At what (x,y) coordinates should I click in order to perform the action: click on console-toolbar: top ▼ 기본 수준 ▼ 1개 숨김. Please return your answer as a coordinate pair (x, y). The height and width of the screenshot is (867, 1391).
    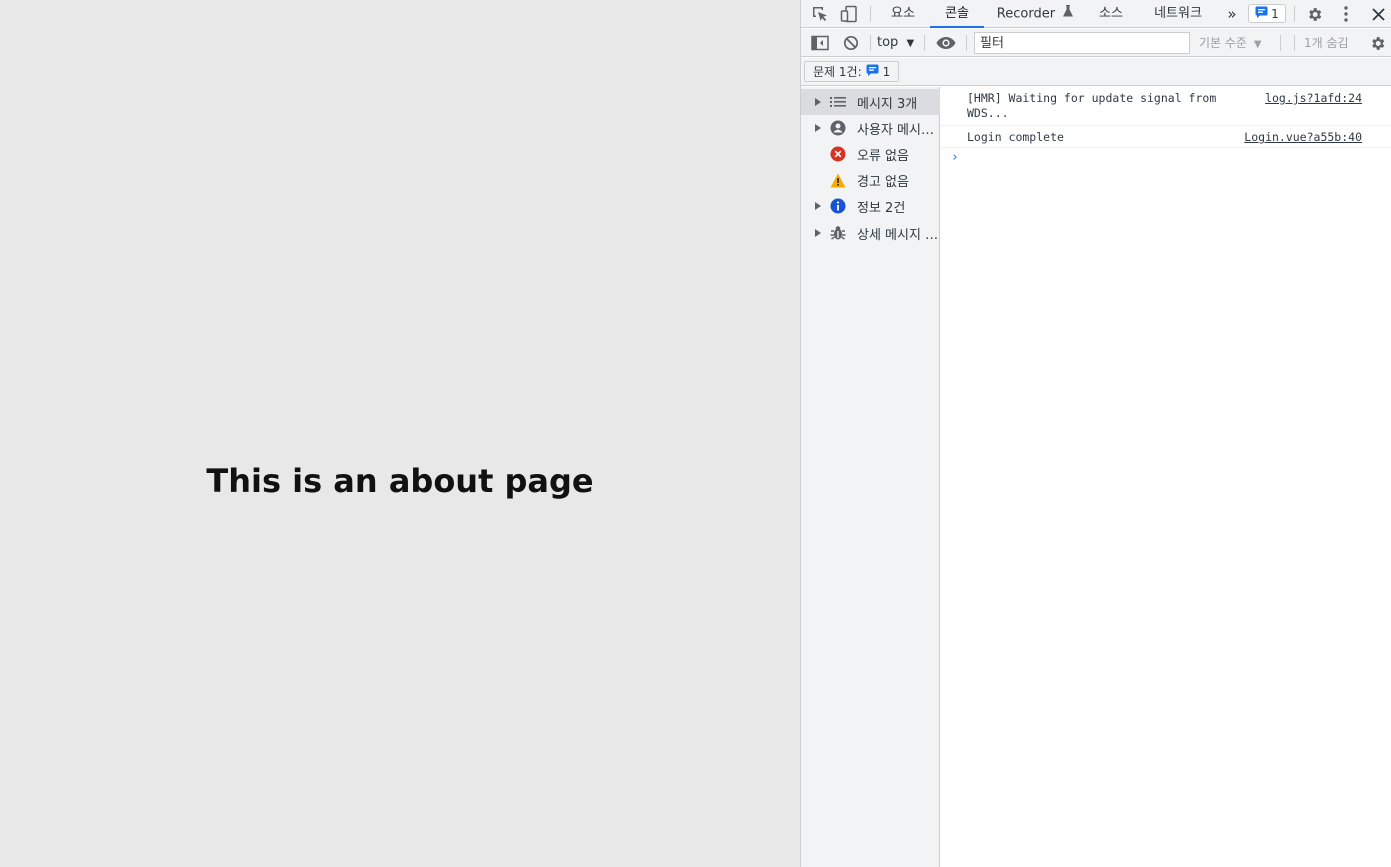
    Looking at the image, I should click on (1096, 43).